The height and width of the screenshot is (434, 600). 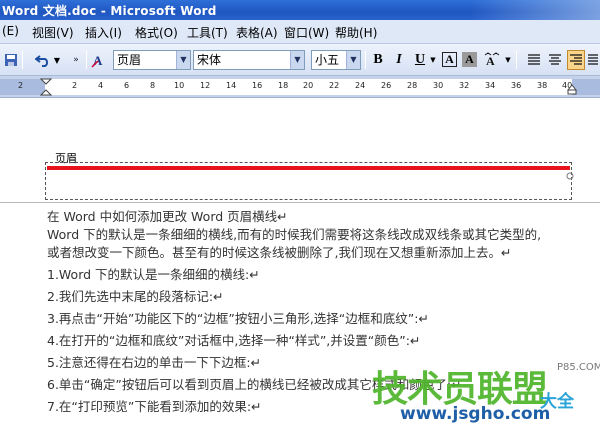 I want to click on page-boundary, so click(x=300, y=202).